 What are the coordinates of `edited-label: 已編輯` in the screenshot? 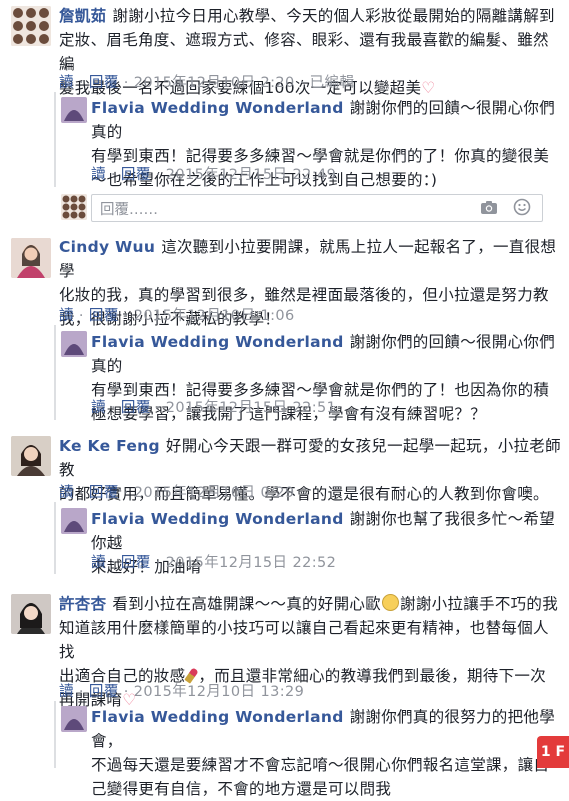 It's located at (332, 83).